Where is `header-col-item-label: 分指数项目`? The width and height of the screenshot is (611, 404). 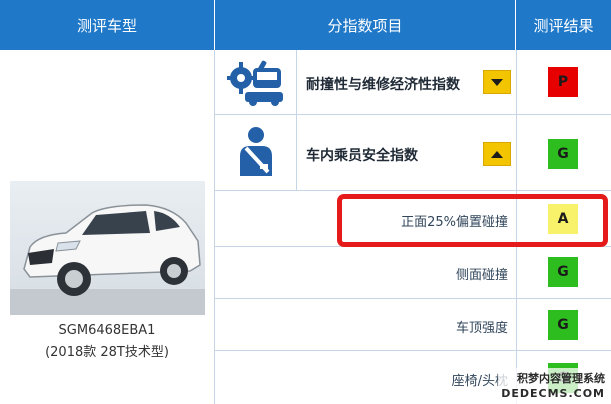
header-col-item-label: 分指数项目 is located at coordinates (365, 25).